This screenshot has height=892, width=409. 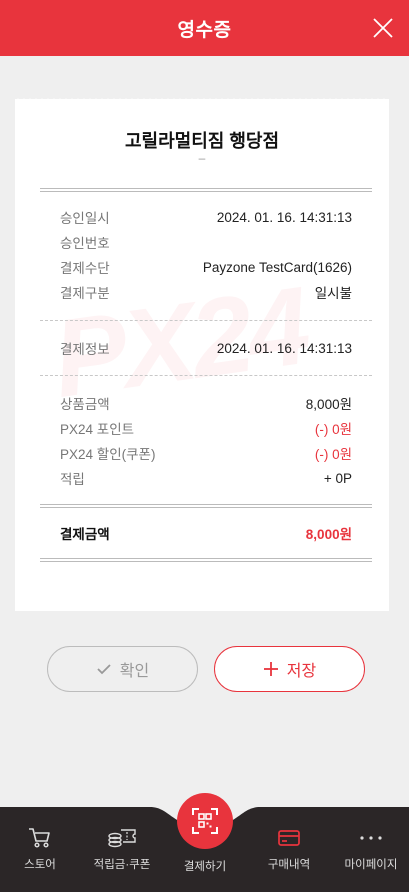 I want to click on tab-pay-label: 결제하기, so click(x=205, y=867).